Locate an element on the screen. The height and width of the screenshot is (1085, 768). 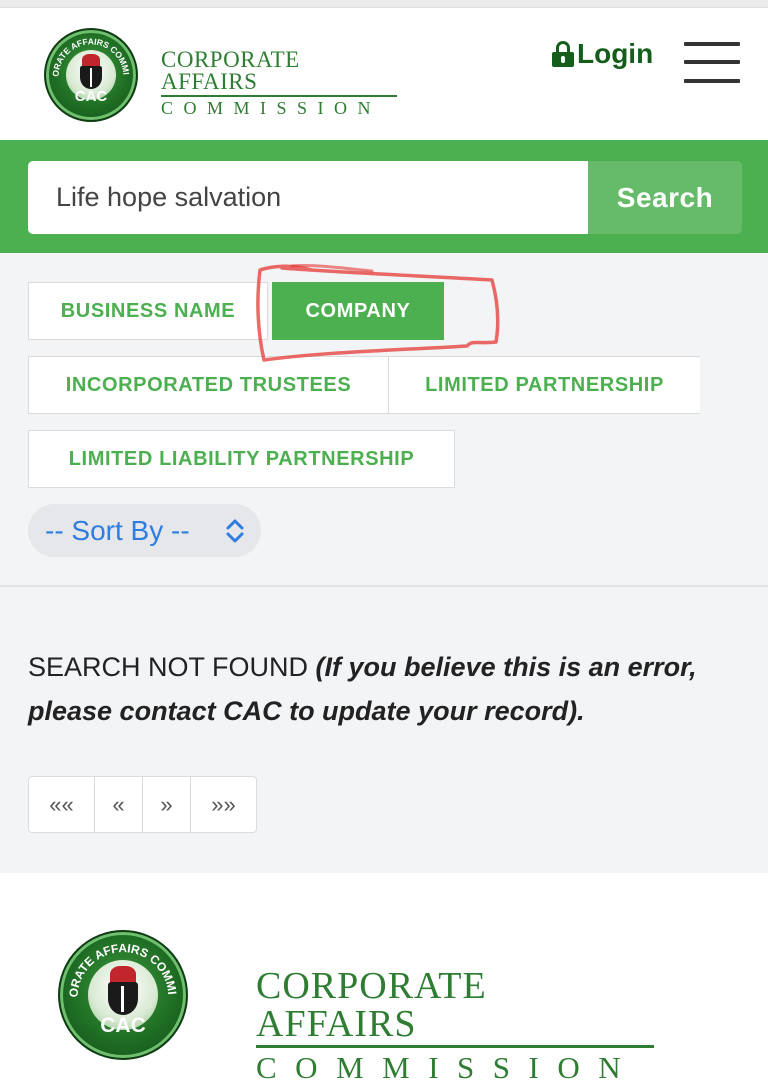
lock-icon is located at coordinates (563, 54).